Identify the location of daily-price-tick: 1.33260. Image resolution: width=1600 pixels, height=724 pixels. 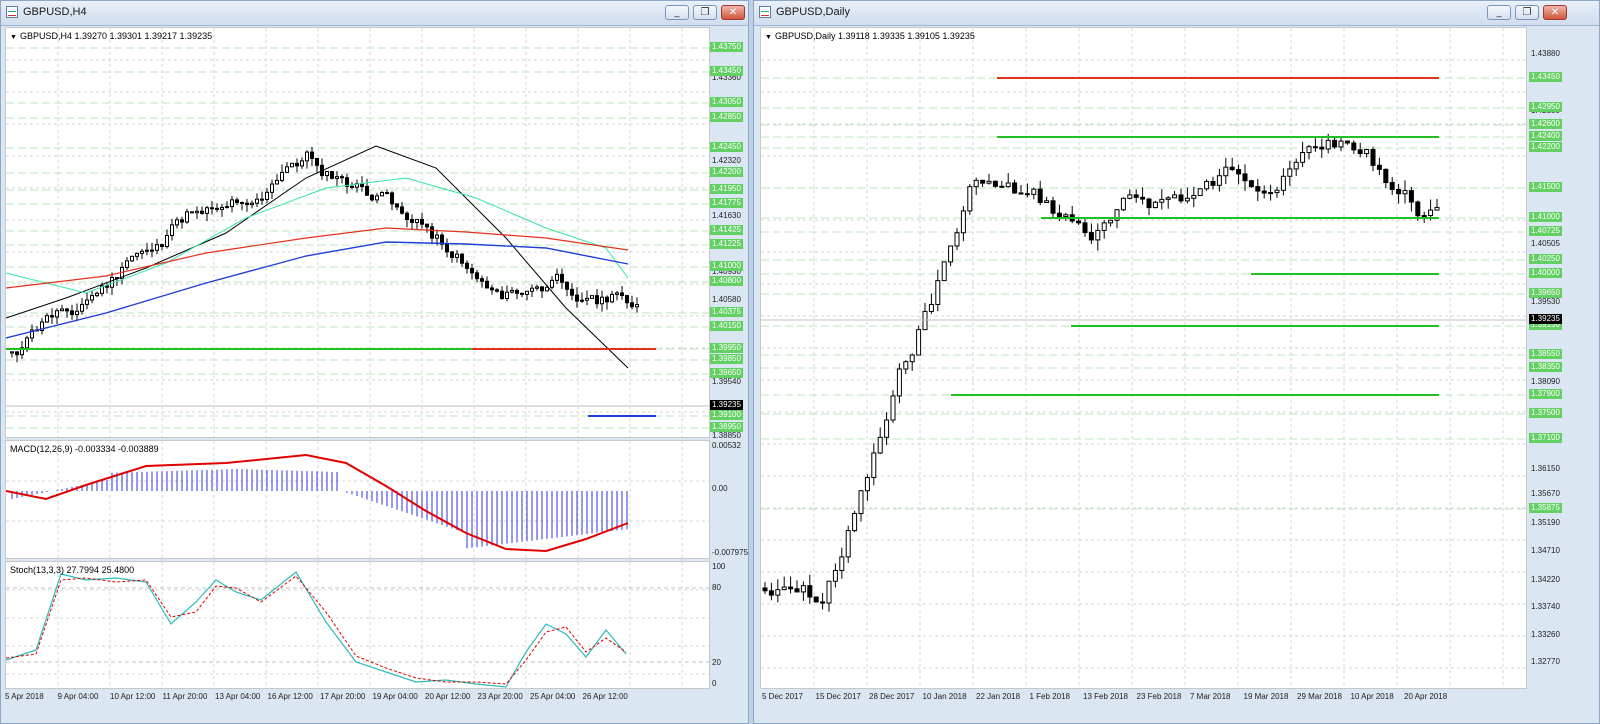
(1545, 634).